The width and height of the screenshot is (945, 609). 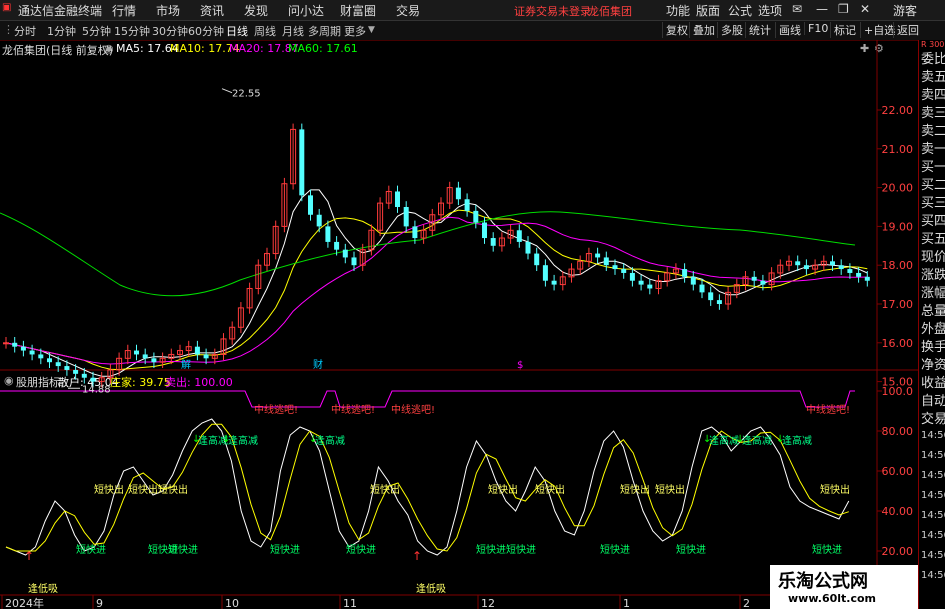 What do you see at coordinates (168, 10) in the screenshot?
I see `menu-shichang: 市场` at bounding box center [168, 10].